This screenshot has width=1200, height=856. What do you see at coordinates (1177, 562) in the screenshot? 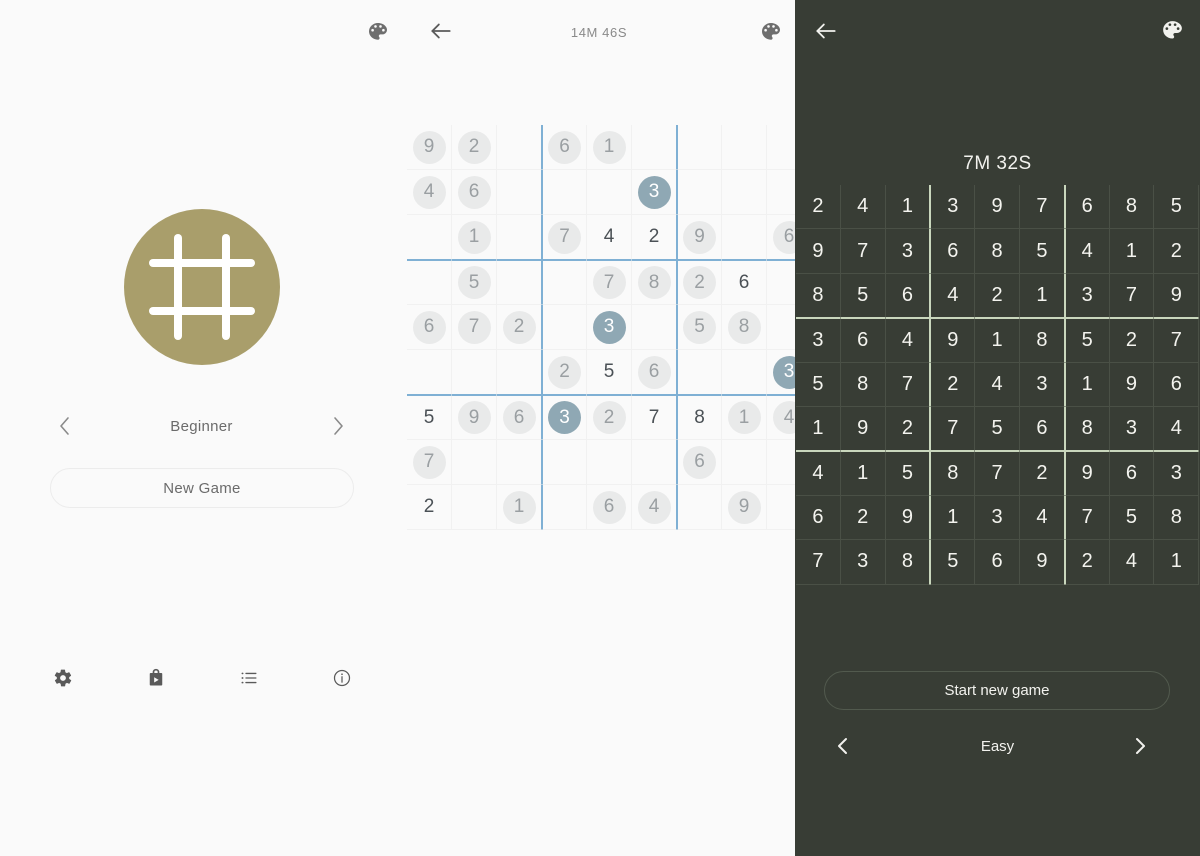
I see `dark-cell-r9-c9: 1` at bounding box center [1177, 562].